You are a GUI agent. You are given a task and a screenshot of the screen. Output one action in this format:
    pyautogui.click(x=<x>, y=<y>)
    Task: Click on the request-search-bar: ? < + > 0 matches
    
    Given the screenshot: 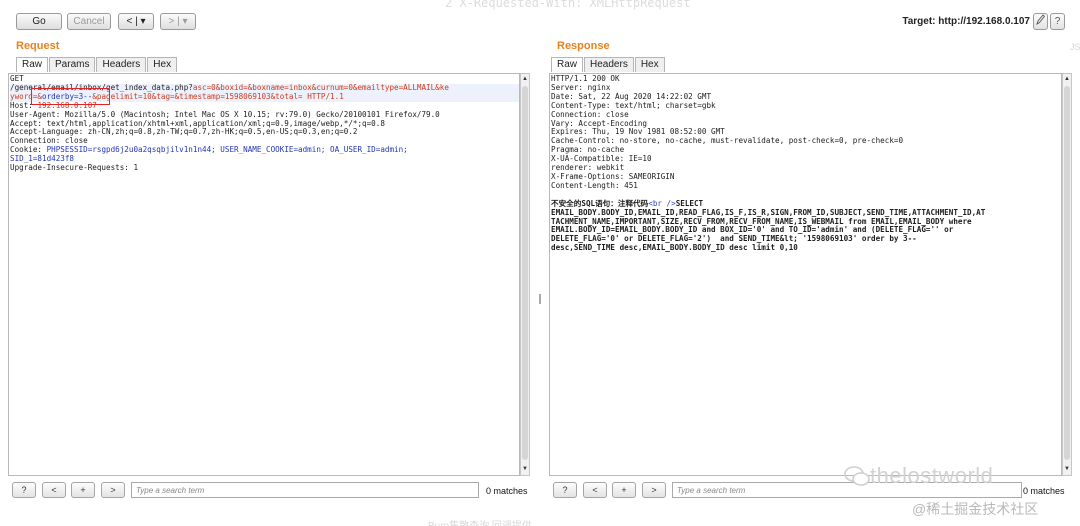 What is the action you would take?
    pyautogui.click(x=274, y=492)
    